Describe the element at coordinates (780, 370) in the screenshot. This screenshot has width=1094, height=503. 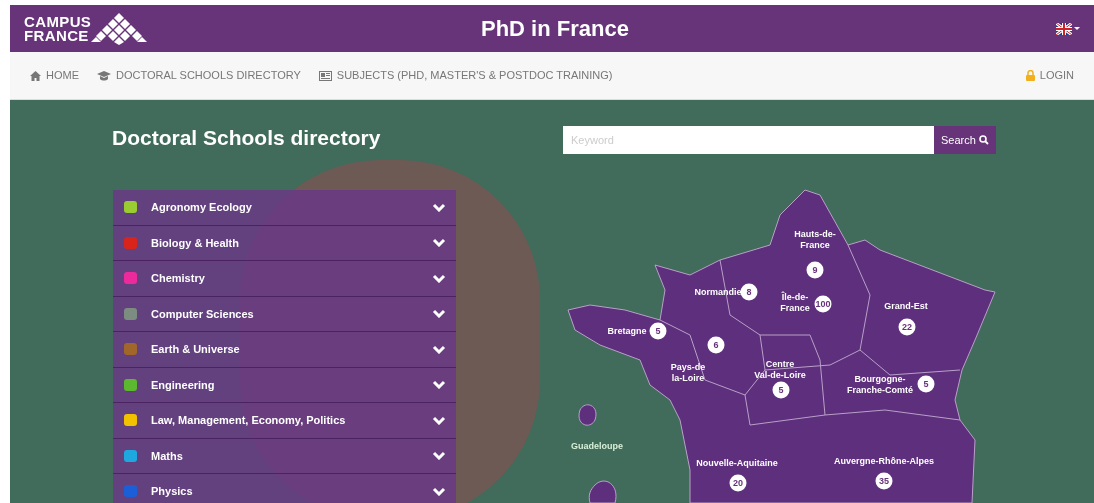
I see `region-label: Centre Val-de-Loire` at that location.